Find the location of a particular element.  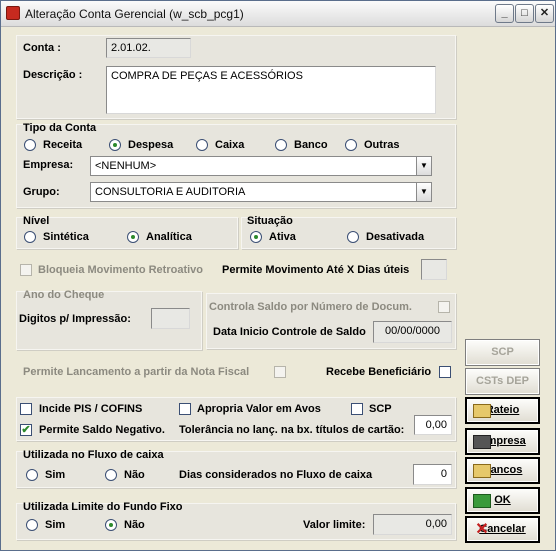

receita-label: Receita is located at coordinates (63, 145).